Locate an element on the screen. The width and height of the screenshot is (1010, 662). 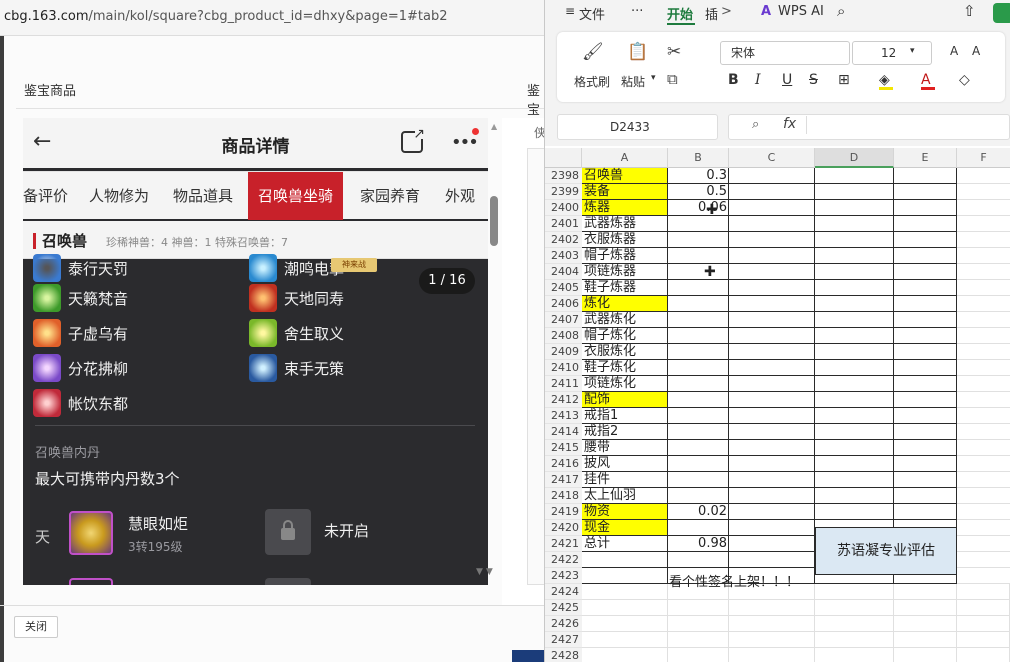
cell-a is located at coordinates (625, 624).